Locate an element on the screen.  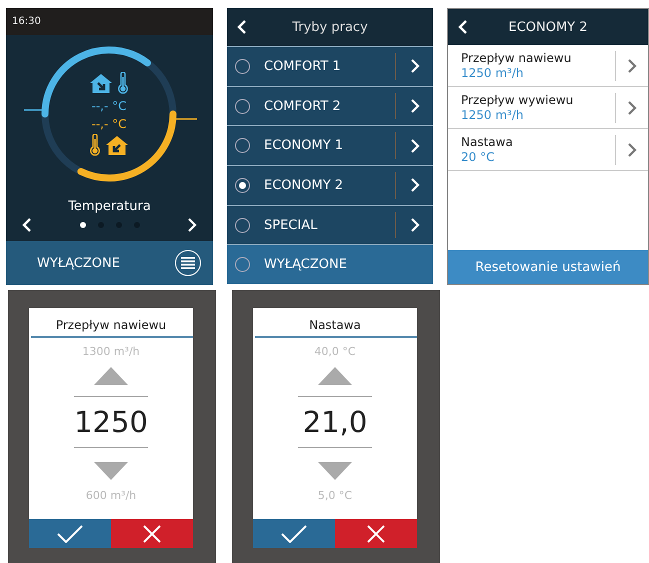
mode-item: COMFORT 2 is located at coordinates (330, 106).